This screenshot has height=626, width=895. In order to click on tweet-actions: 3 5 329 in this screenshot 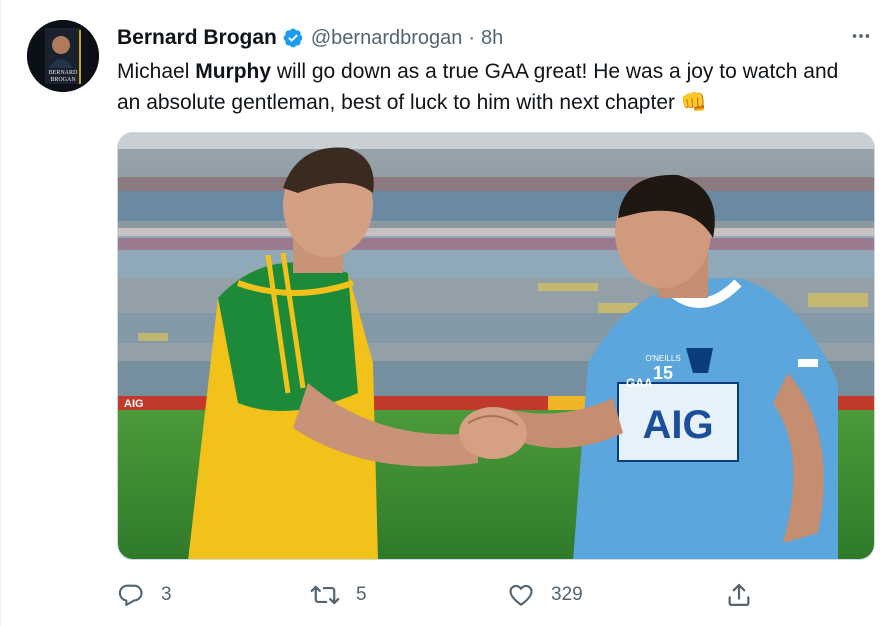, I will do `click(442, 595)`.